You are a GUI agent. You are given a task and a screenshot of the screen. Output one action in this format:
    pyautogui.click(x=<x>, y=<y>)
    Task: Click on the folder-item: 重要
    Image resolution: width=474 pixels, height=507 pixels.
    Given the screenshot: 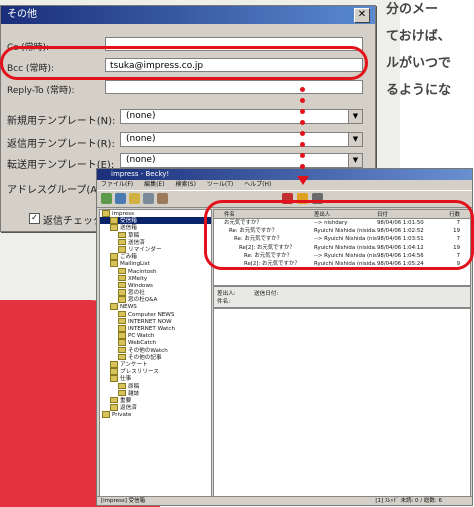 What is the action you would take?
    pyautogui.click(x=155, y=400)
    